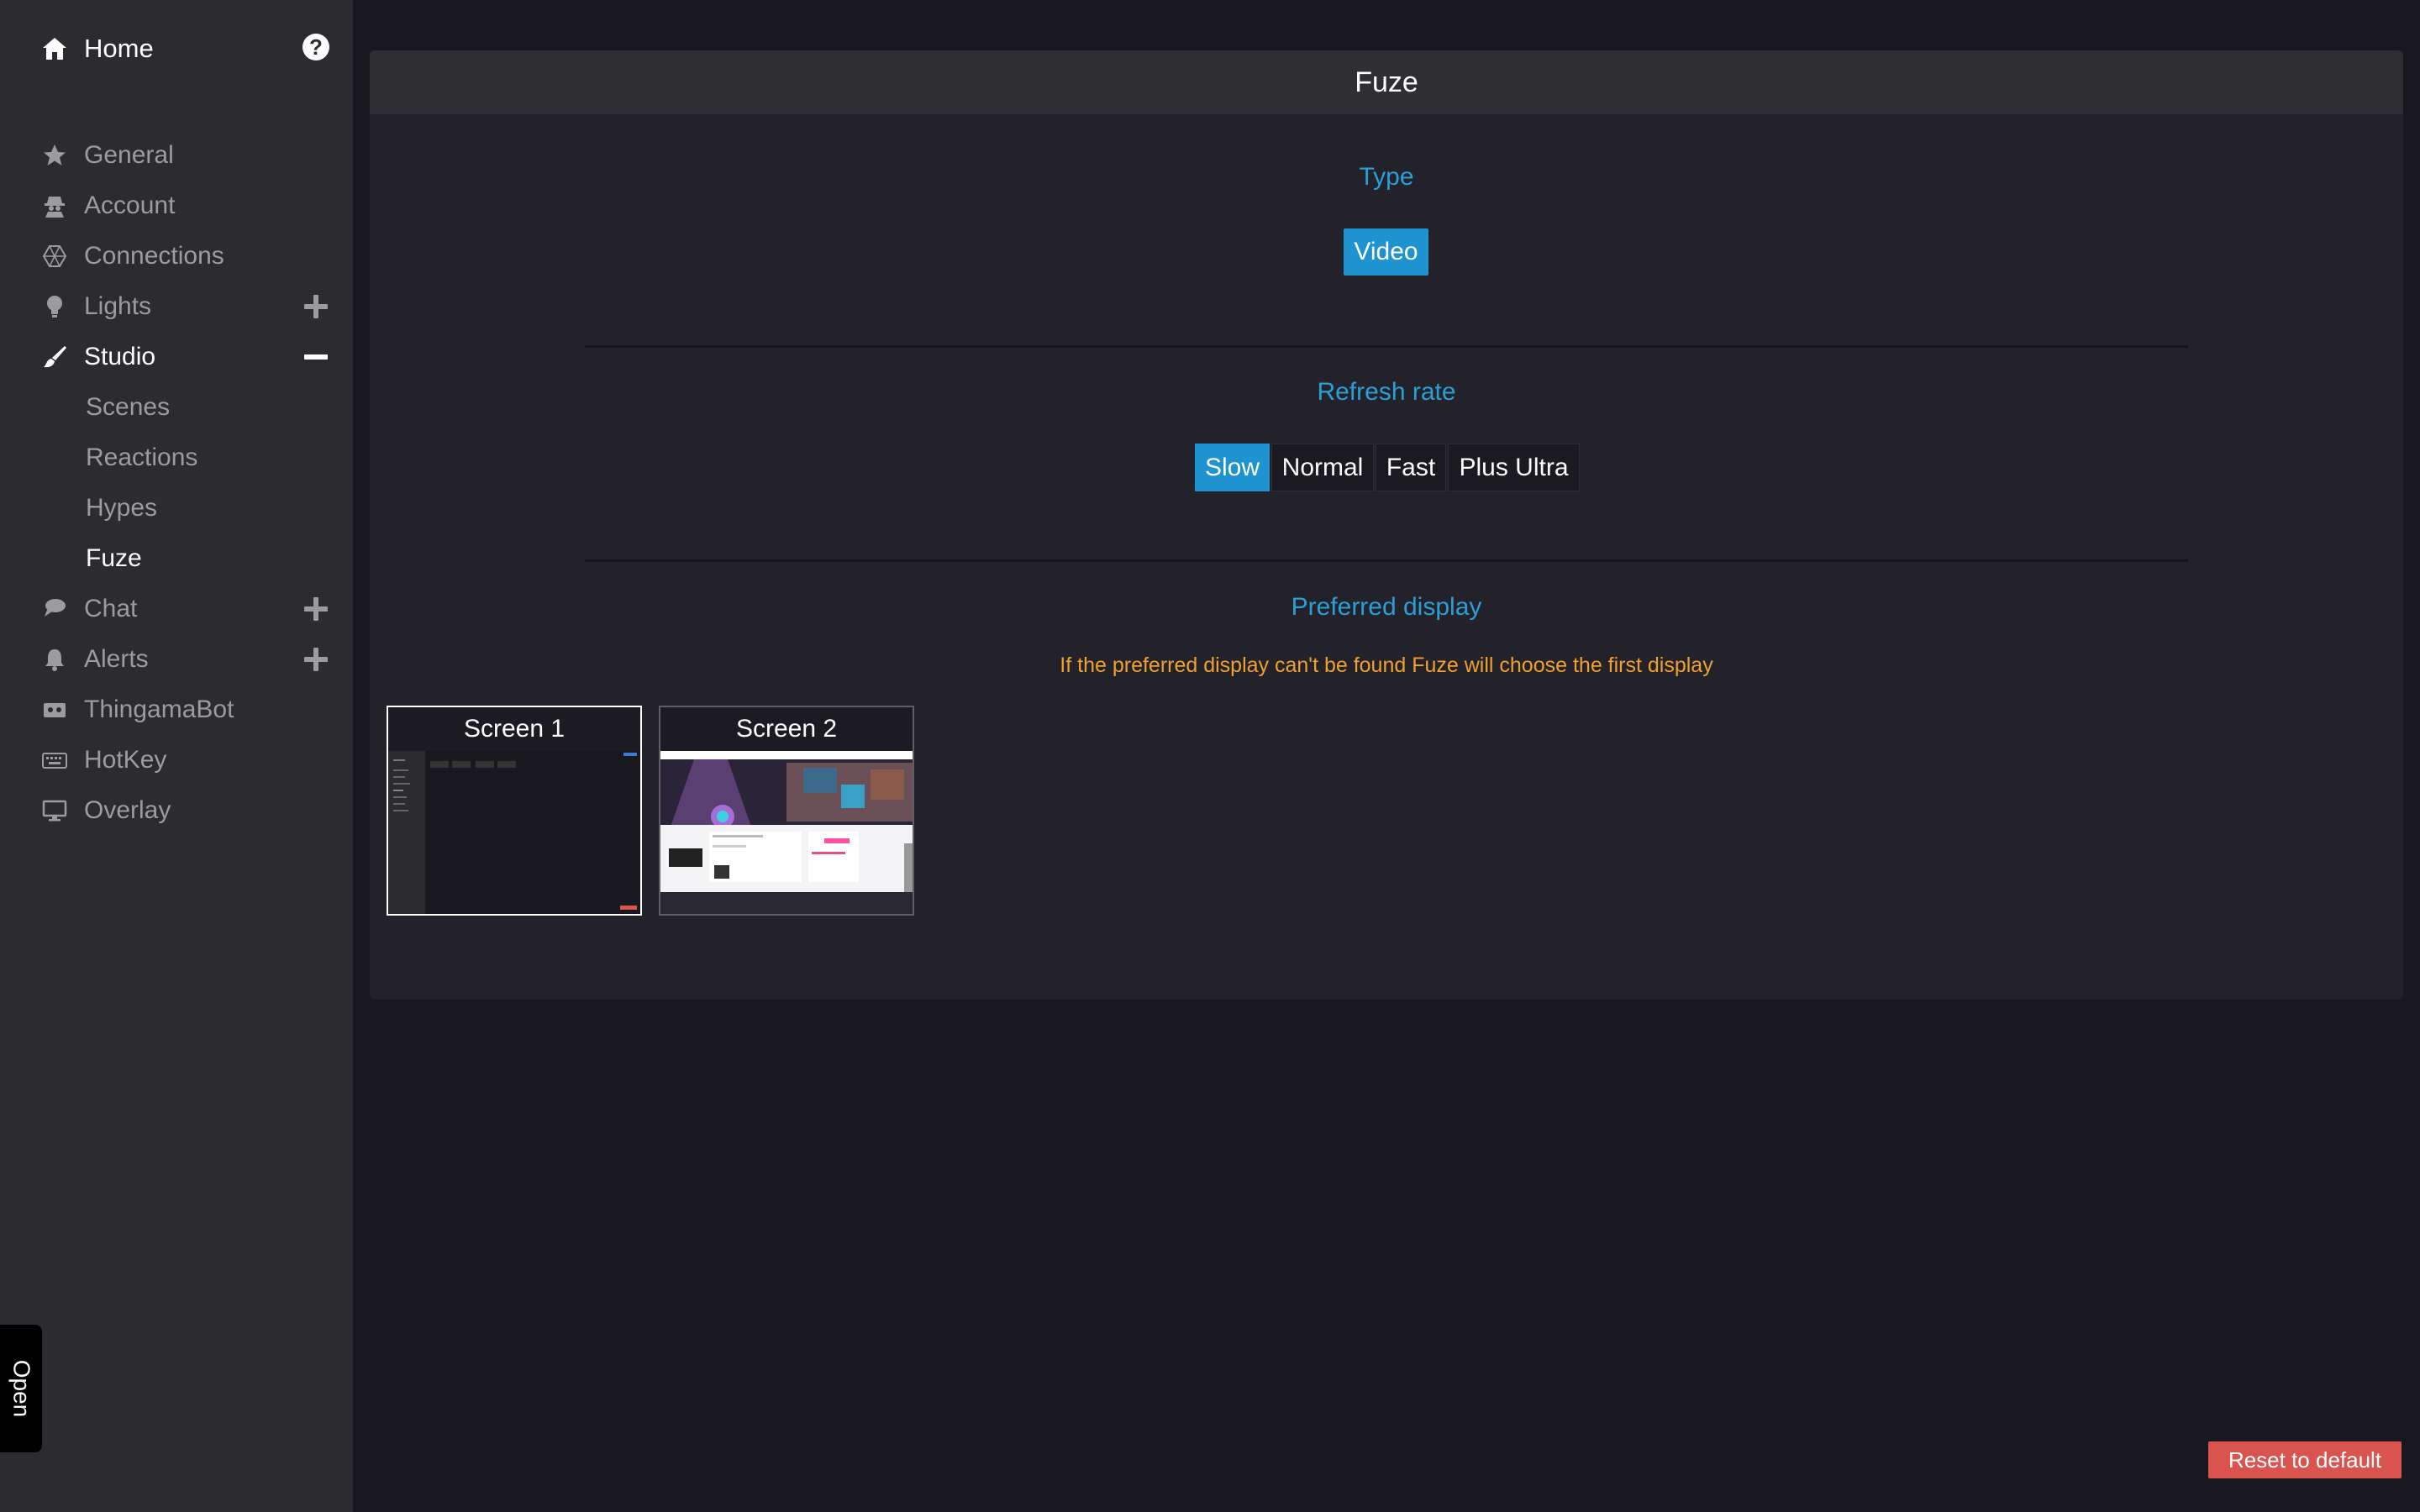  I want to click on screen-label: Screen 2, so click(786, 729).